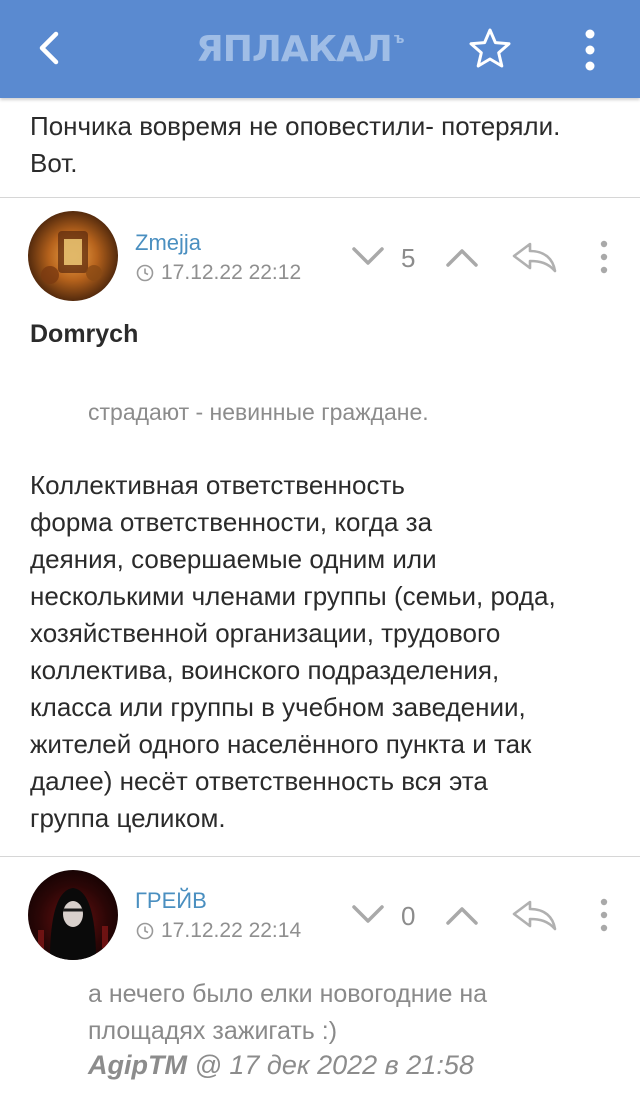 This screenshot has width=640, height=1094. Describe the element at coordinates (258, 412) in the screenshot. I see `quote-text: страдают - невинные граждане.` at that location.